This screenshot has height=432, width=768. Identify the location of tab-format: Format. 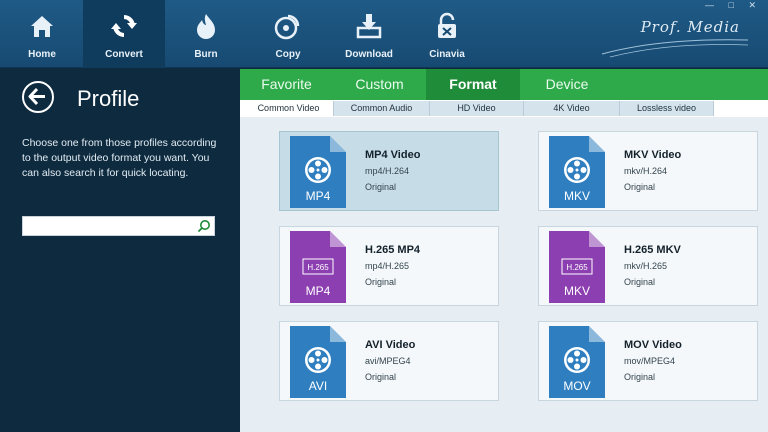
(473, 84).